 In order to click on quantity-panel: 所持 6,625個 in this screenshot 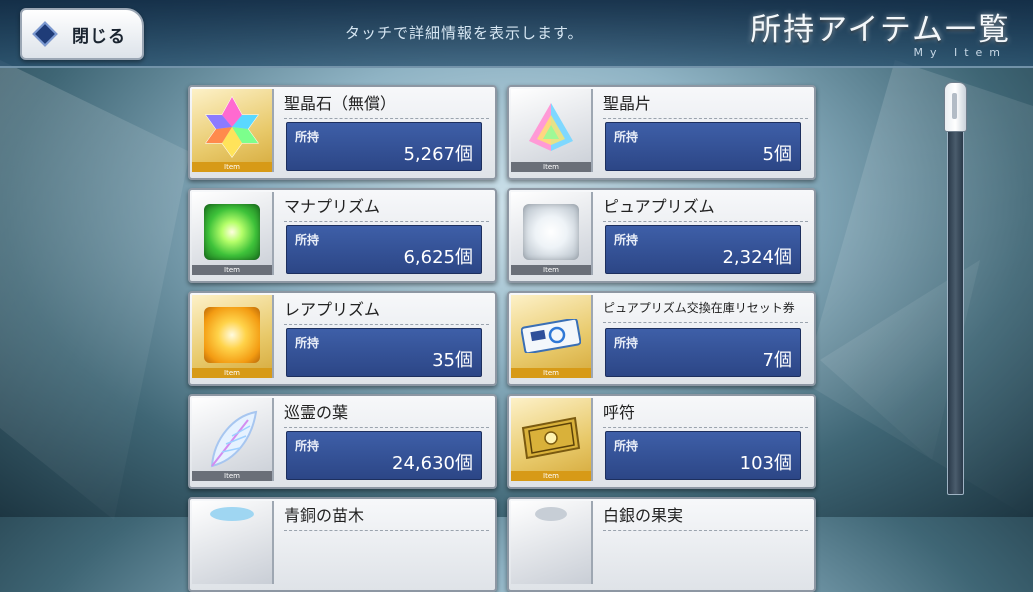, I will do `click(384, 249)`.